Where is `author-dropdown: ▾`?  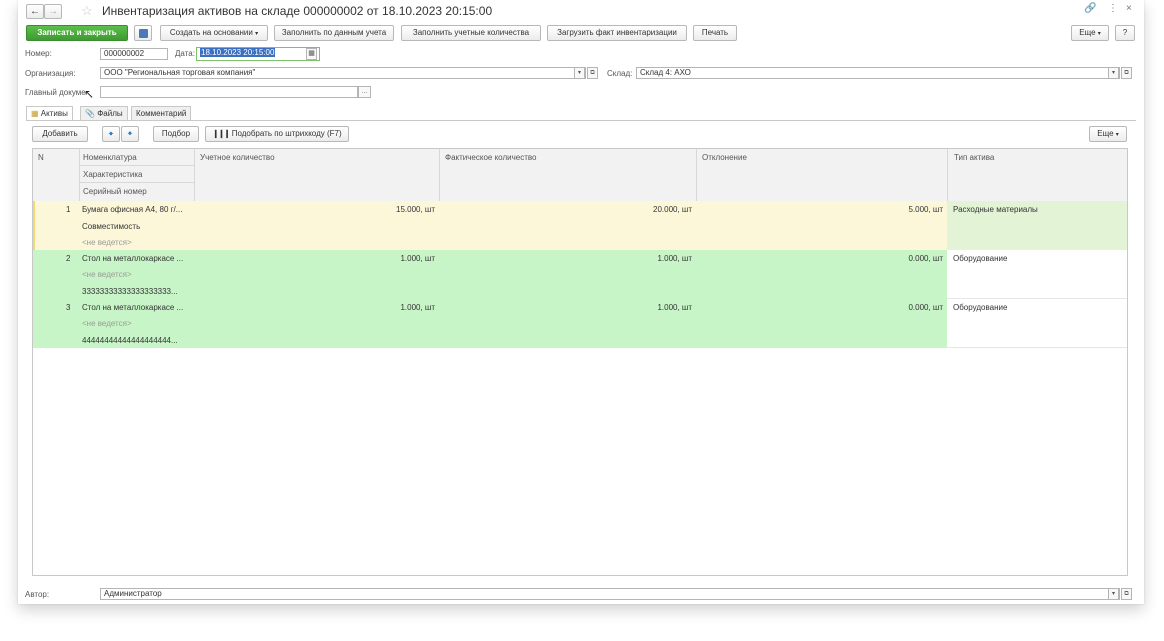 author-dropdown: ▾ is located at coordinates (1113, 594).